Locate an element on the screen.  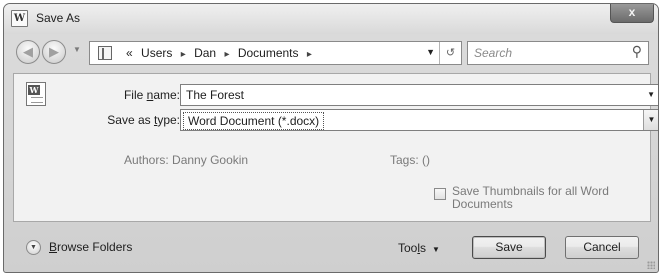
refresh-icon: ↺ is located at coordinates (450, 53).